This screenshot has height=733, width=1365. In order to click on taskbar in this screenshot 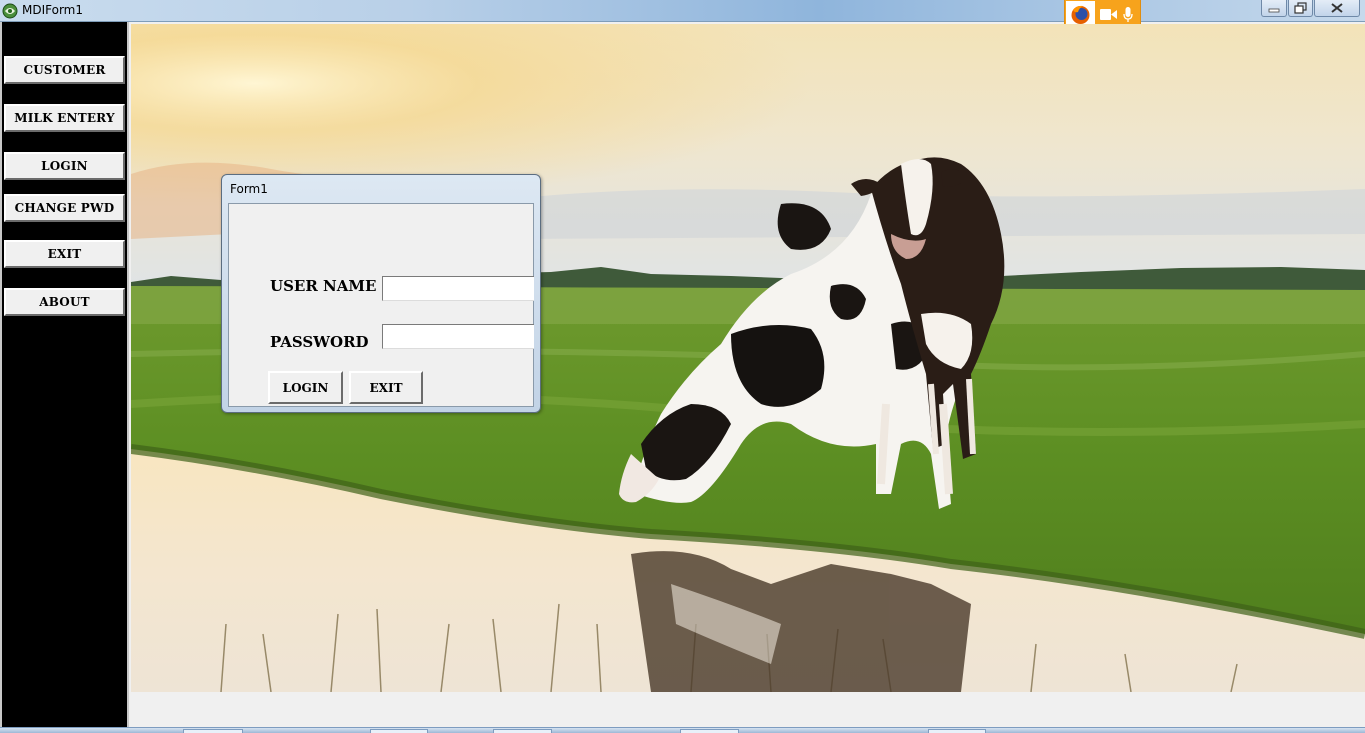, I will do `click(682, 730)`.